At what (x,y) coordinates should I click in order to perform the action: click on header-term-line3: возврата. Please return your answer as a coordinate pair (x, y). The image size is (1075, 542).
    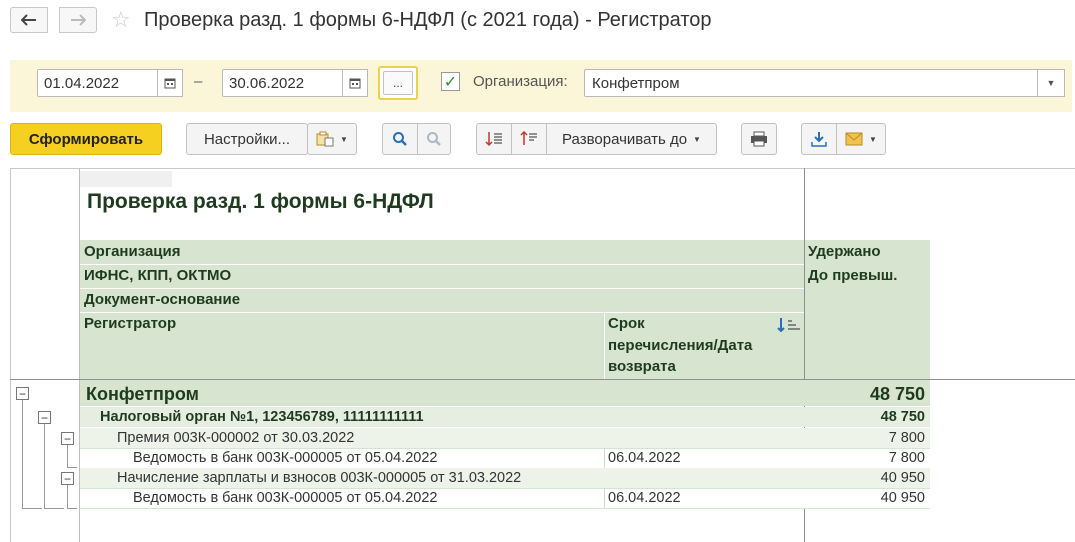
    Looking at the image, I should click on (642, 367).